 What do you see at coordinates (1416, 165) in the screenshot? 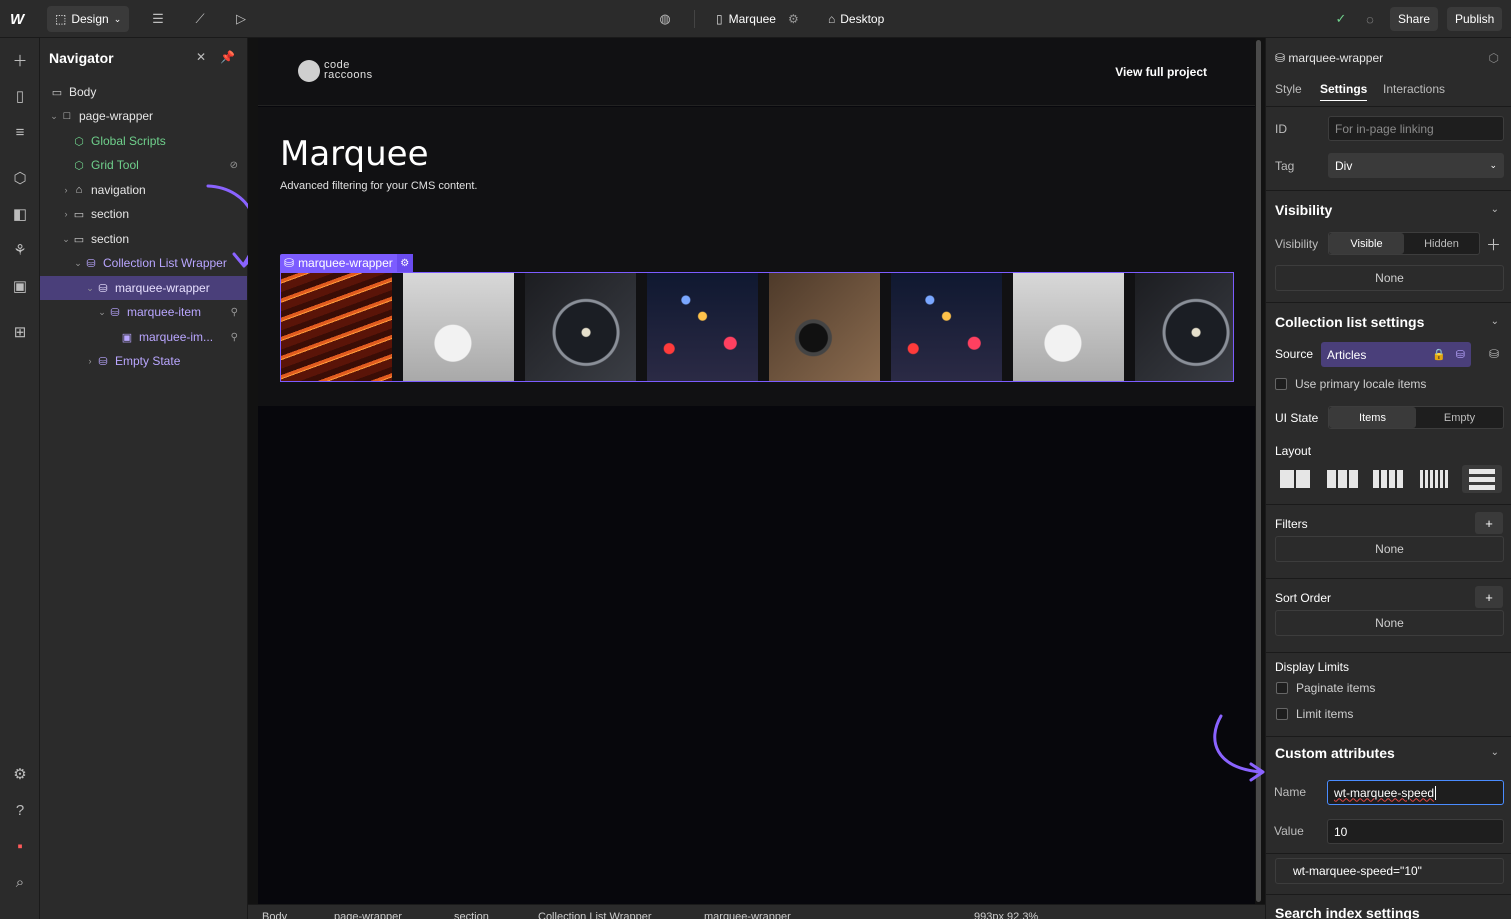
I see `tag-select: Div ⌄` at bounding box center [1416, 165].